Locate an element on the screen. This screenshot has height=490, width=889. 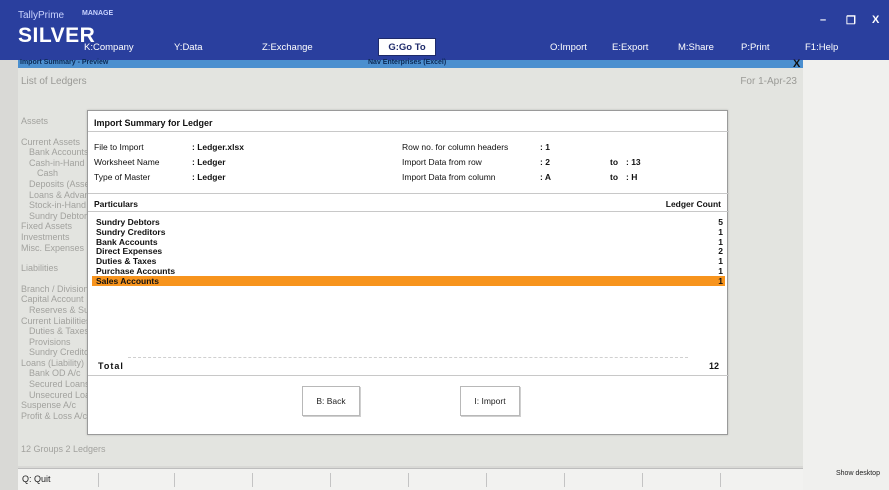
menu-goto: G:Go To is located at coordinates (407, 47).